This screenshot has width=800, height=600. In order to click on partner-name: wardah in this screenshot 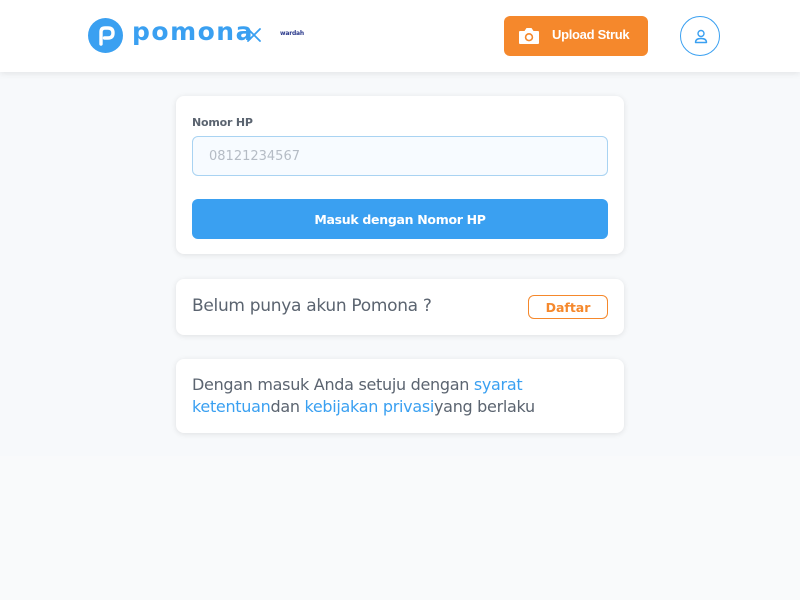, I will do `click(292, 33)`.